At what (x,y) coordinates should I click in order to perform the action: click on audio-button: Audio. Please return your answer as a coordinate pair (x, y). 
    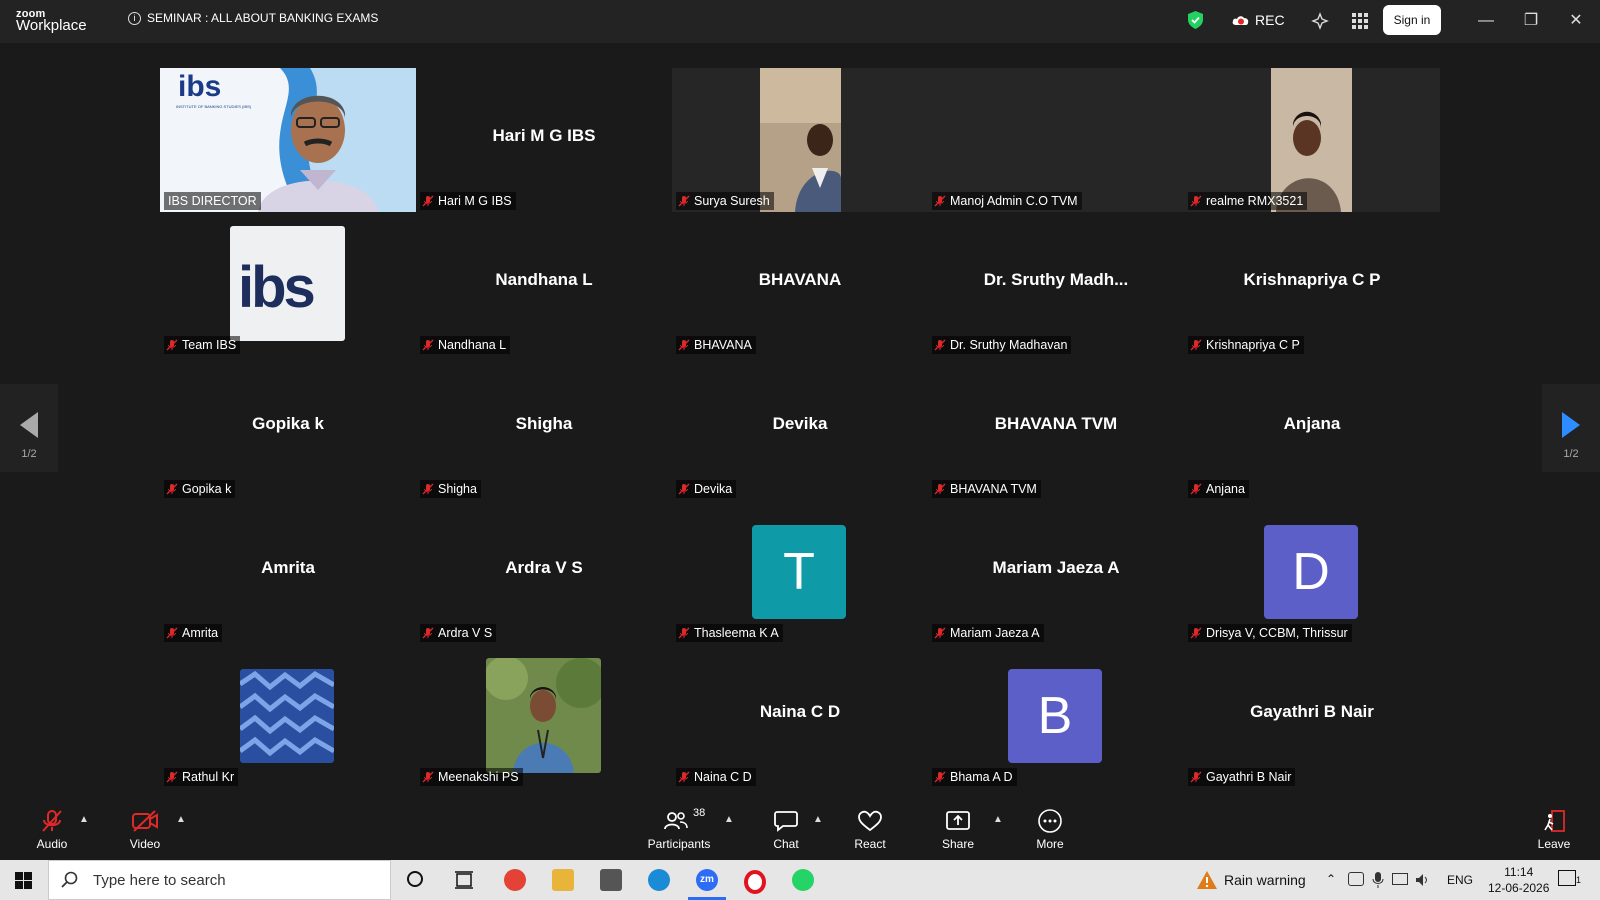
    Looking at the image, I should click on (52, 830).